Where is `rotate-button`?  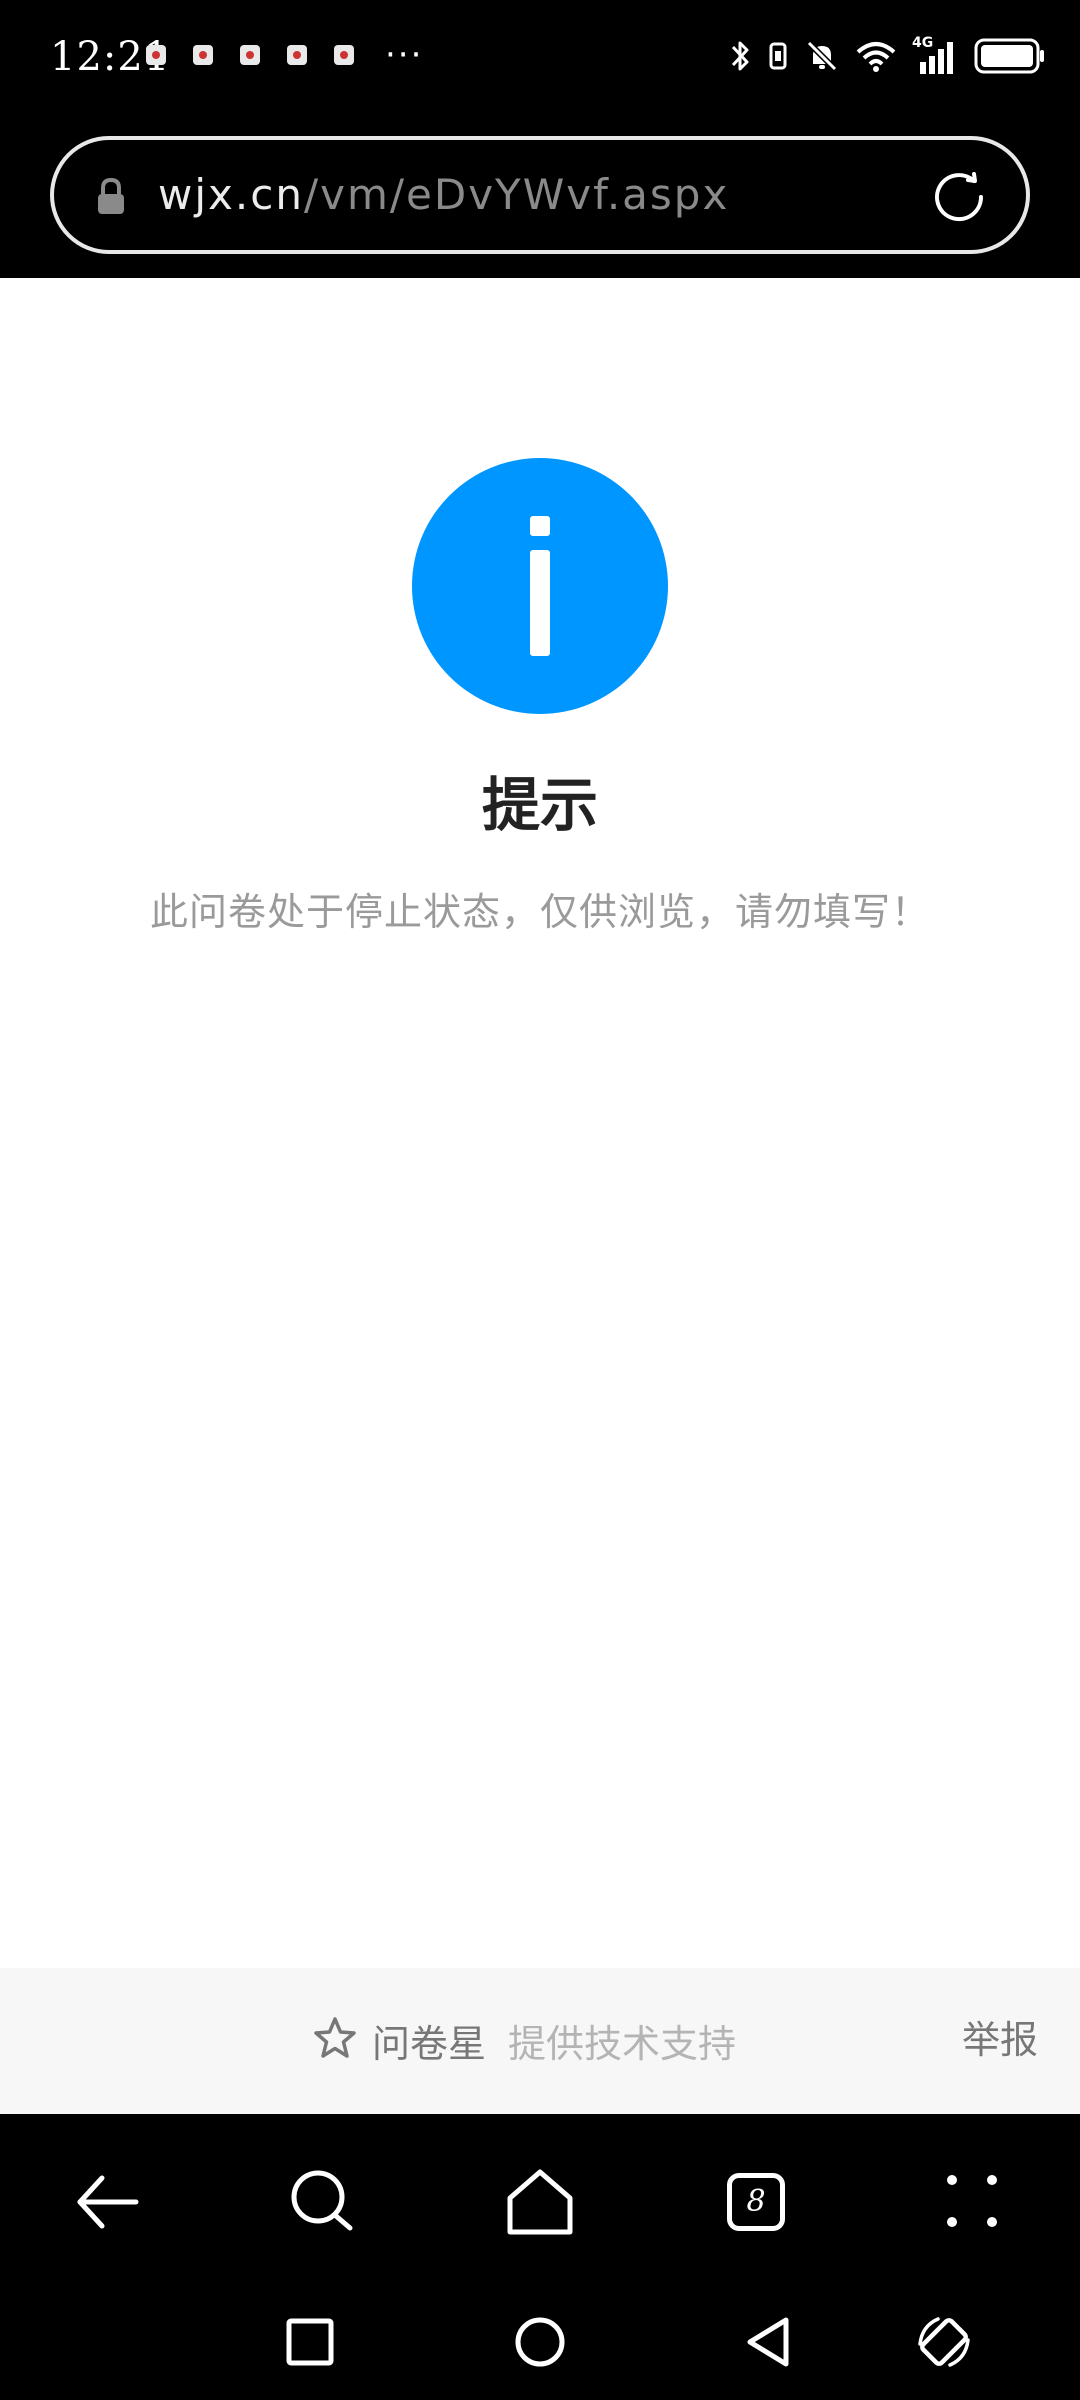 rotate-button is located at coordinates (944, 2342).